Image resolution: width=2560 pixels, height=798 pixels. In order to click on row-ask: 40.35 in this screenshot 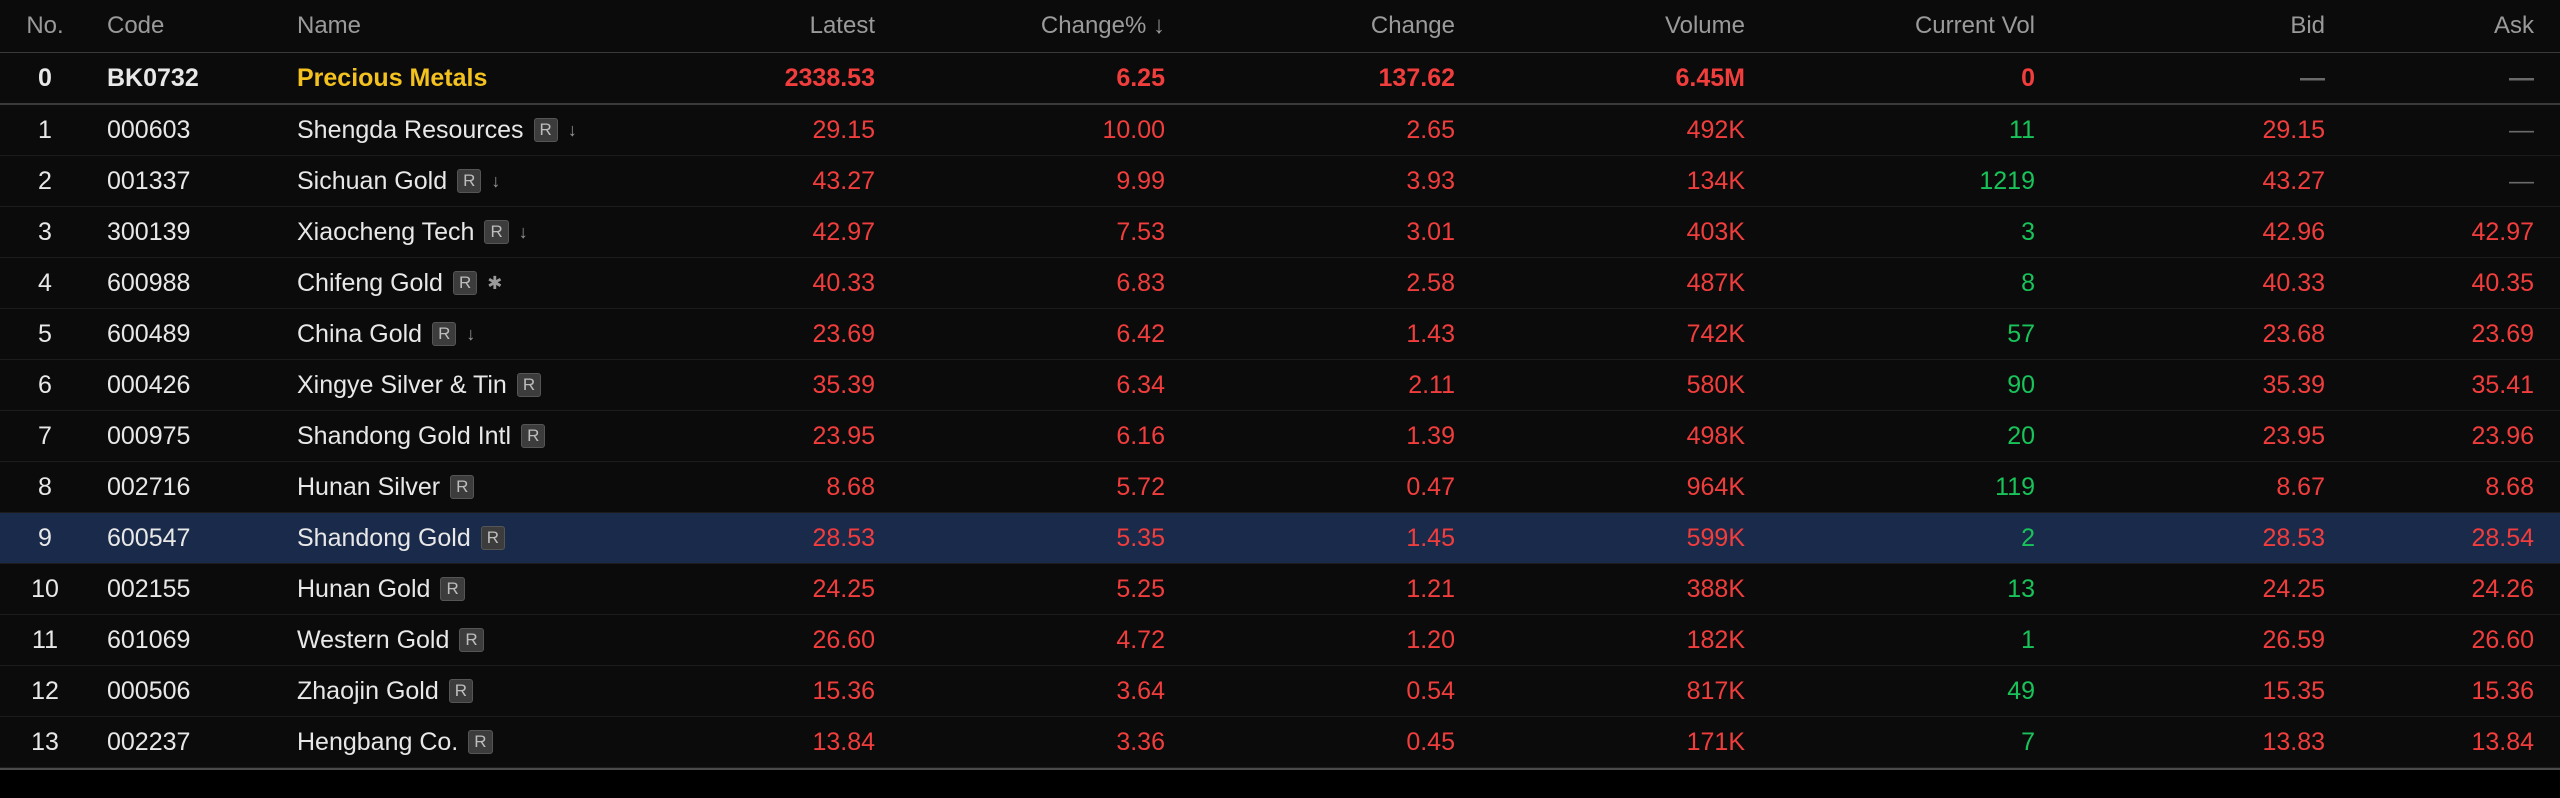, I will do `click(2502, 282)`.